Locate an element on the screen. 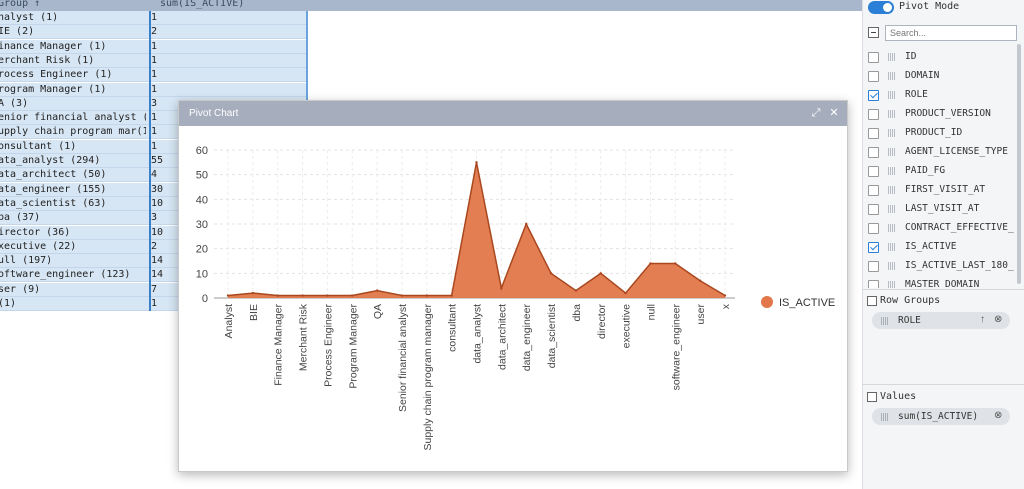 This screenshot has height=489, width=1024. x-tick-label: Program Manager is located at coordinates (353, 346).